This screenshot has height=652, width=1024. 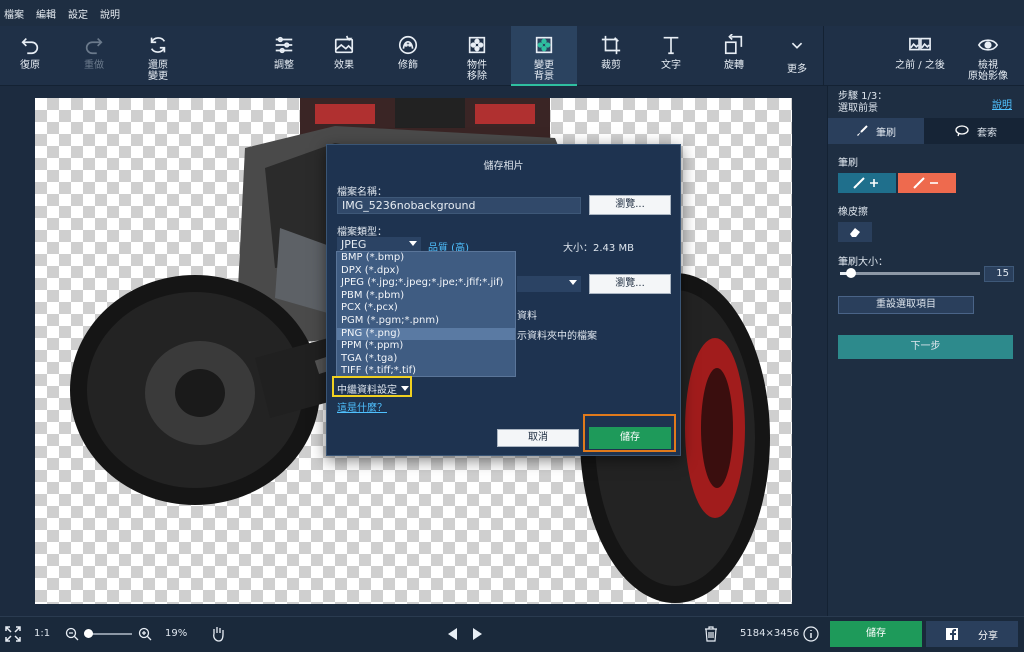 What do you see at coordinates (145, 634) in the screenshot?
I see `zoom-in-icon` at bounding box center [145, 634].